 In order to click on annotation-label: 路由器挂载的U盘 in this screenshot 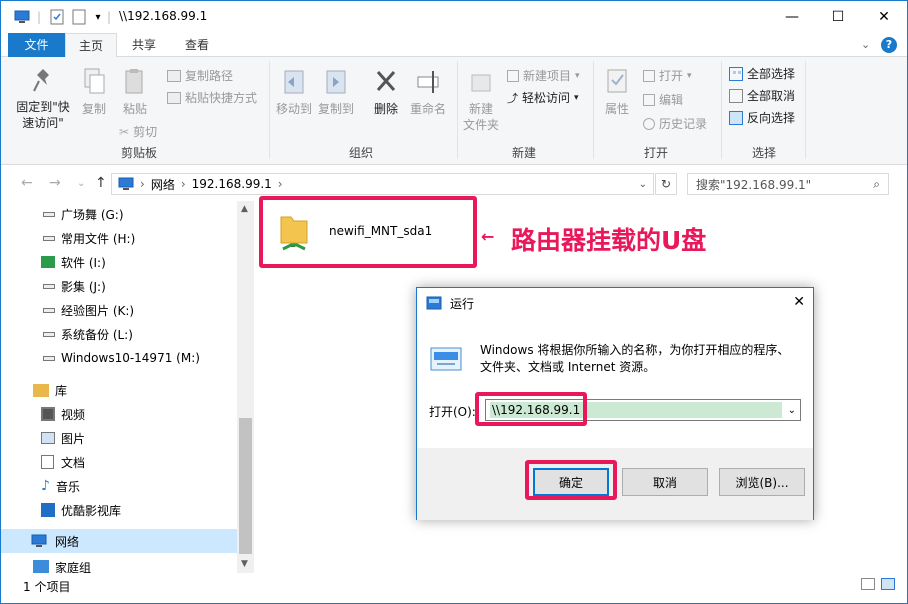, I will do `click(609, 240)`.